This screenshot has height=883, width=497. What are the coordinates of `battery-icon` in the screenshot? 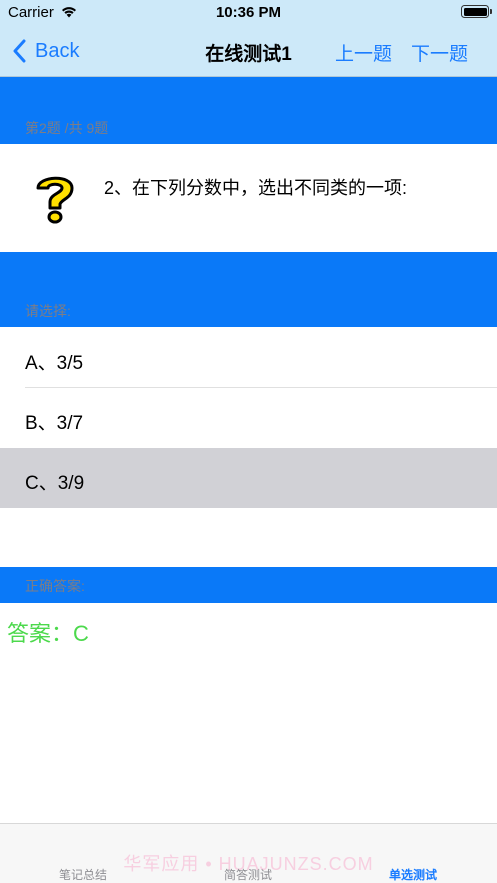 It's located at (476, 11).